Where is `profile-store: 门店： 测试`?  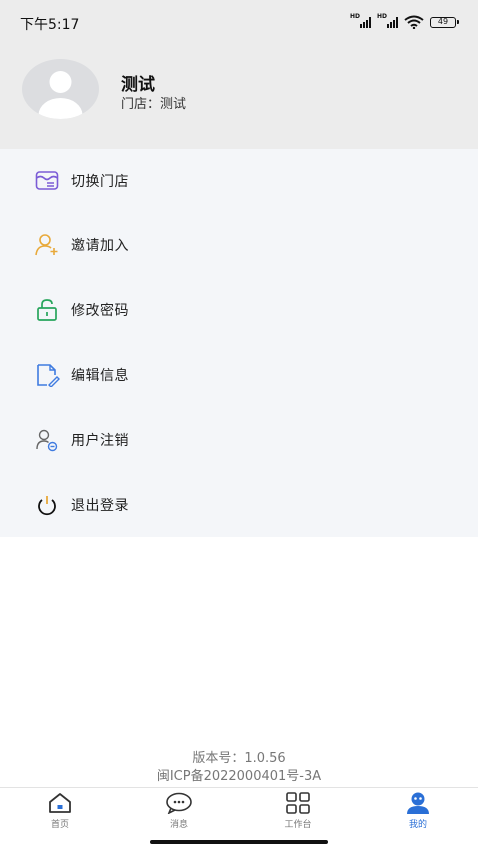
profile-store: 门店： 测试 is located at coordinates (153, 102).